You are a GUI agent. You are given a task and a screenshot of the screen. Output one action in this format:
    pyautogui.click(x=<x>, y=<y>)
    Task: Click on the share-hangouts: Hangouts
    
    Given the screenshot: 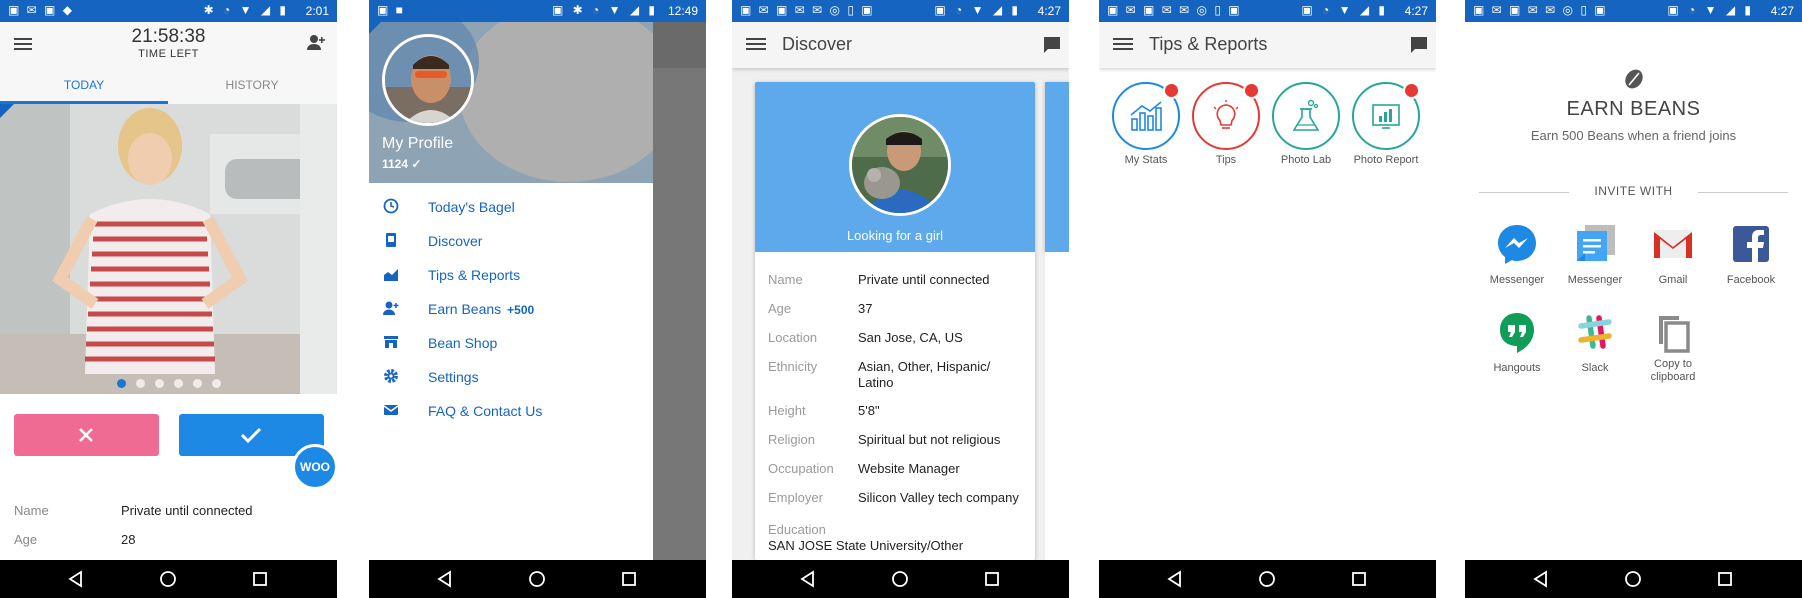 What is the action you would take?
    pyautogui.click(x=1517, y=342)
    